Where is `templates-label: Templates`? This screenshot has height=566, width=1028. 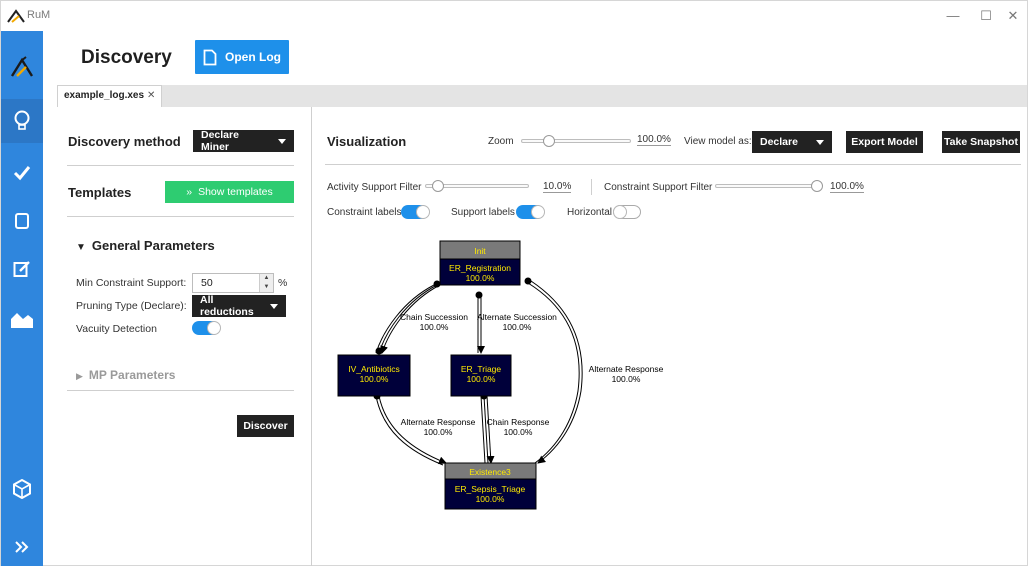
templates-label: Templates is located at coordinates (100, 192).